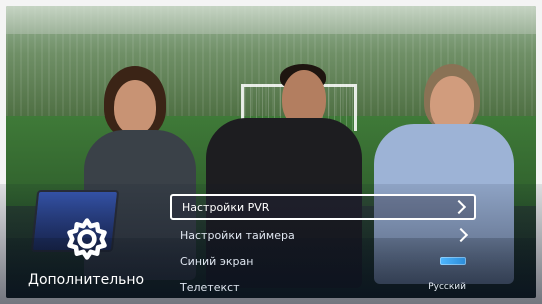 The image size is (542, 304). I want to click on category-title: Дополнительно, so click(86, 280).